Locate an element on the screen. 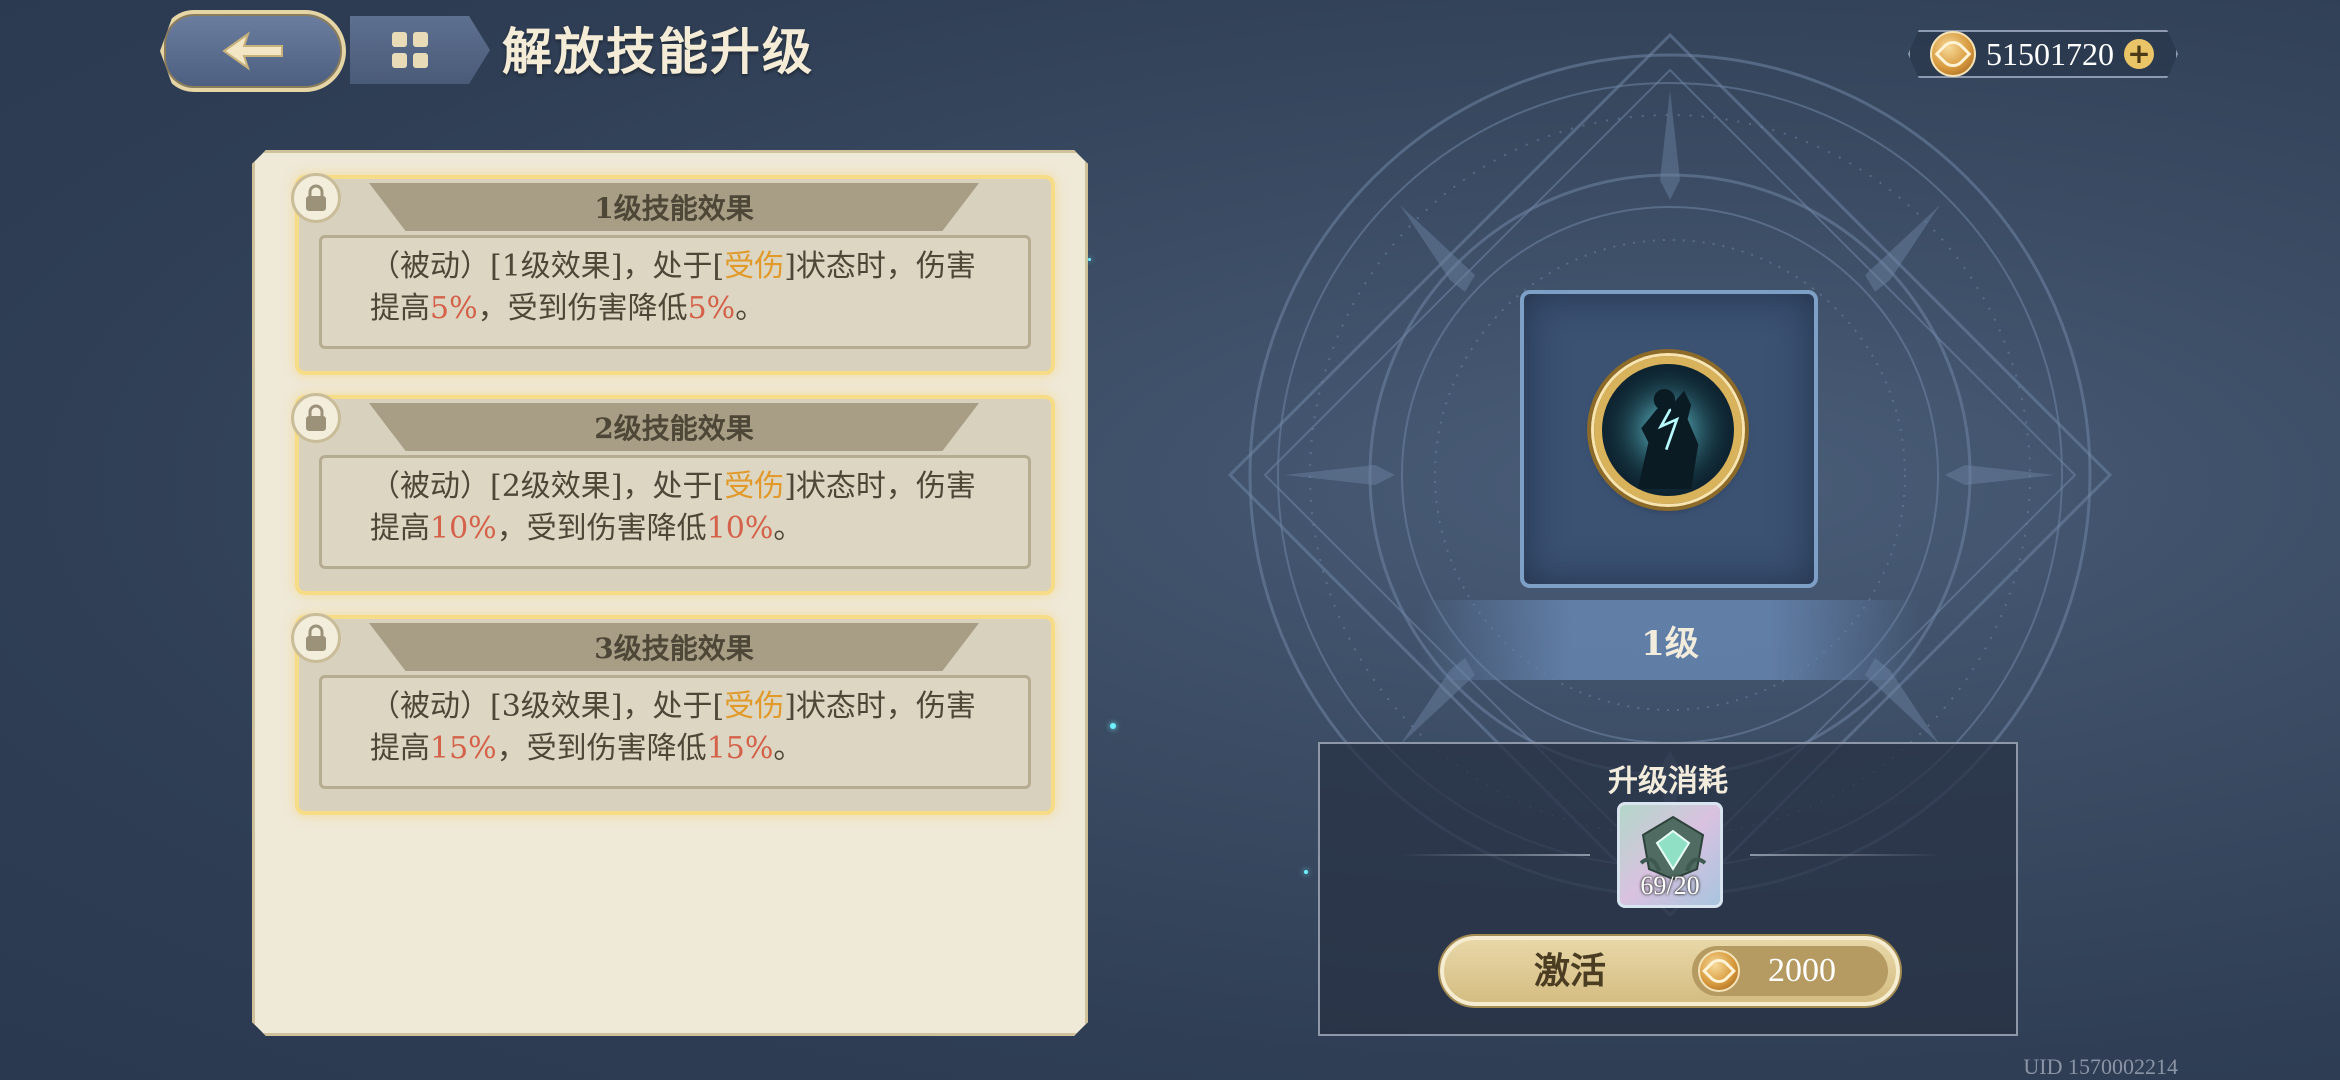  menu-button is located at coordinates (420, 50).